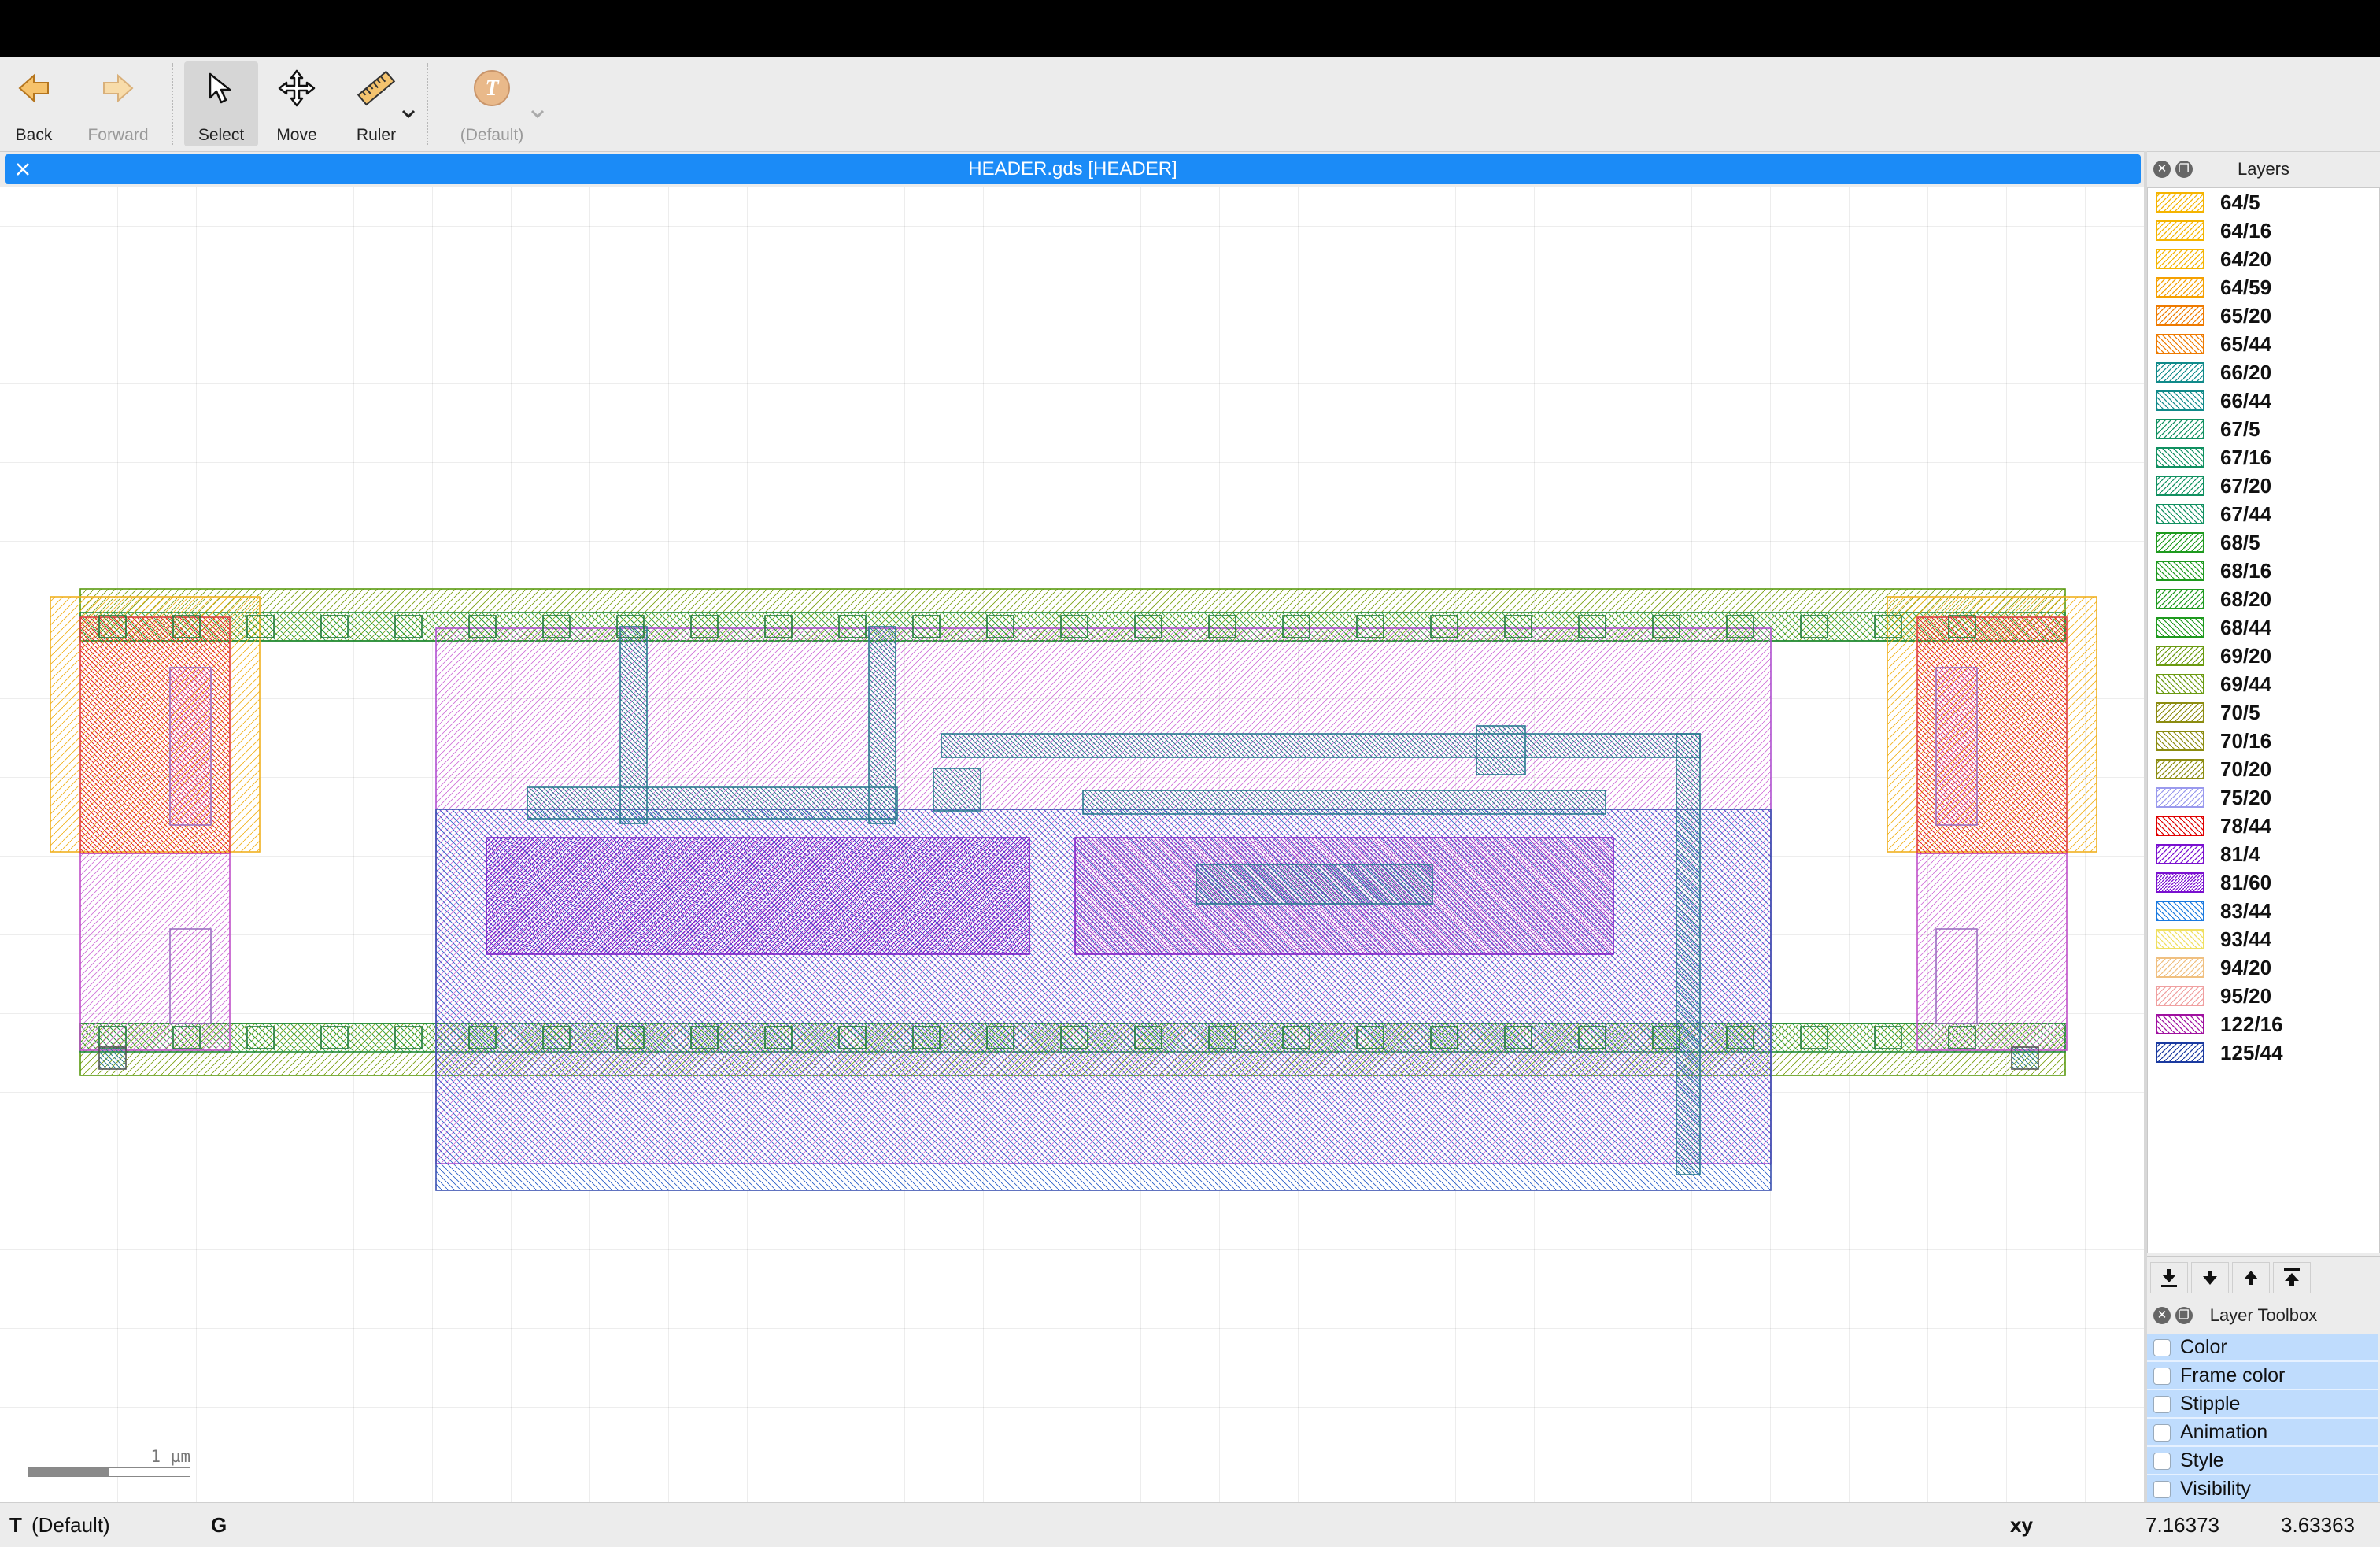  Describe the element at coordinates (297, 103) in the screenshot. I see `move-tool-button: Move` at that location.